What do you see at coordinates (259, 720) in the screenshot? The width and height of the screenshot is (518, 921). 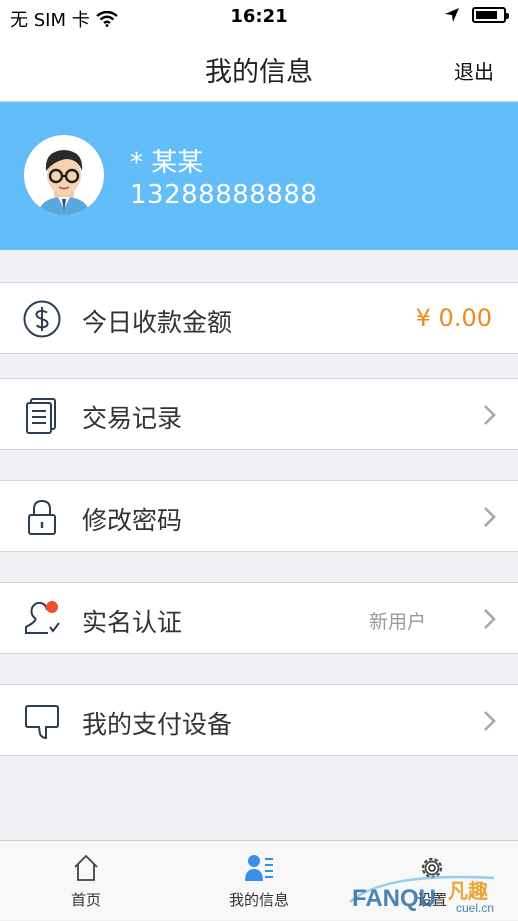 I see `payment-devices-row: 我的支付设备` at bounding box center [259, 720].